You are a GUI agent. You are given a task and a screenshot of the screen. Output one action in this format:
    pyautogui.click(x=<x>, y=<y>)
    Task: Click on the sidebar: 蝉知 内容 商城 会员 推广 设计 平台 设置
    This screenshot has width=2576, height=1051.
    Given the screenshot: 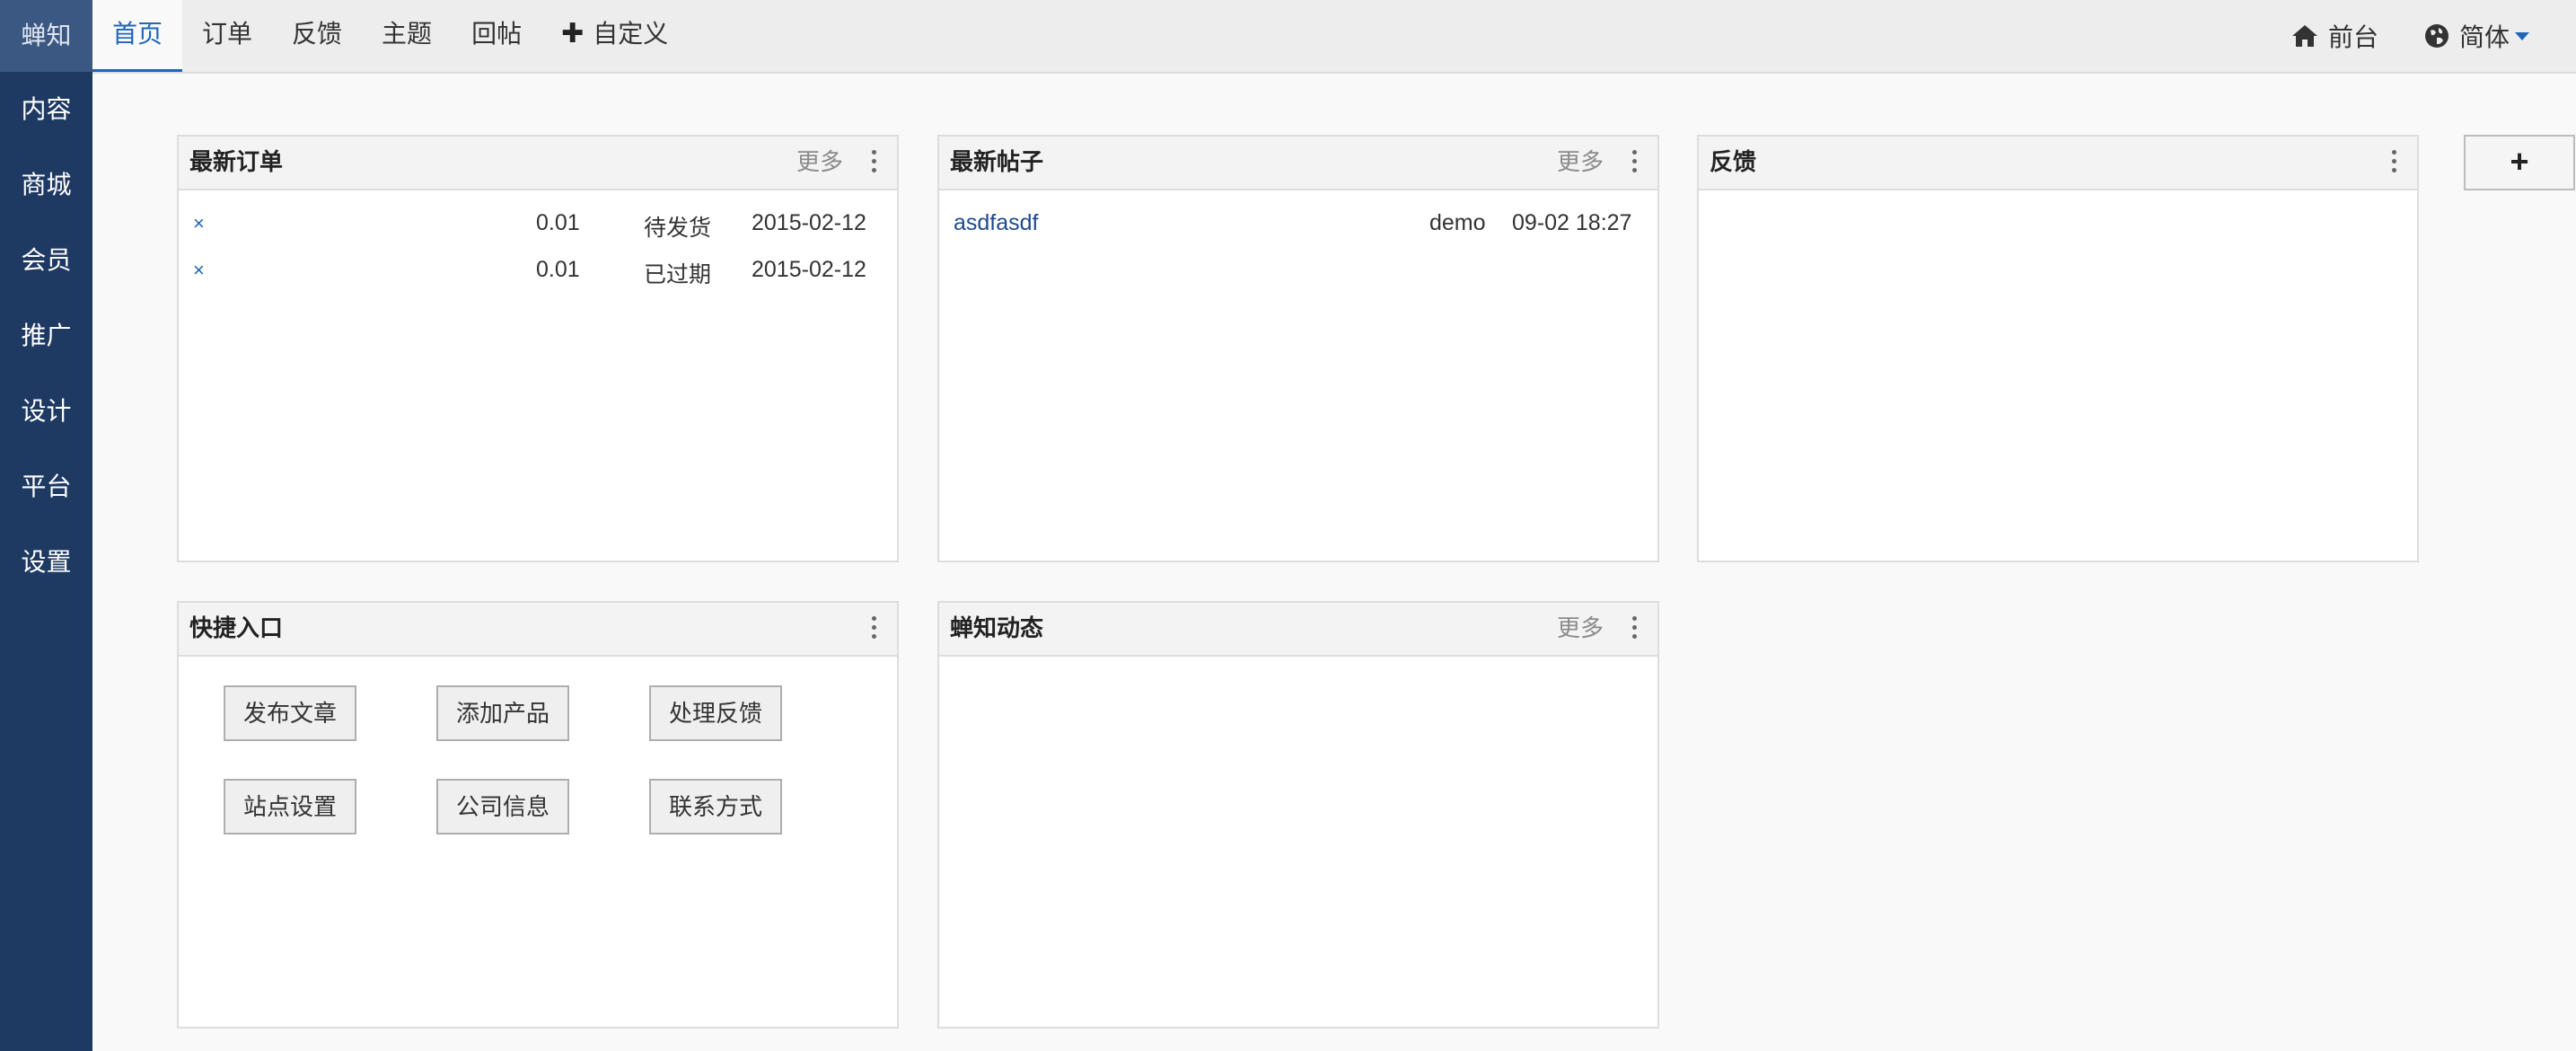 What is the action you would take?
    pyautogui.click(x=46, y=525)
    